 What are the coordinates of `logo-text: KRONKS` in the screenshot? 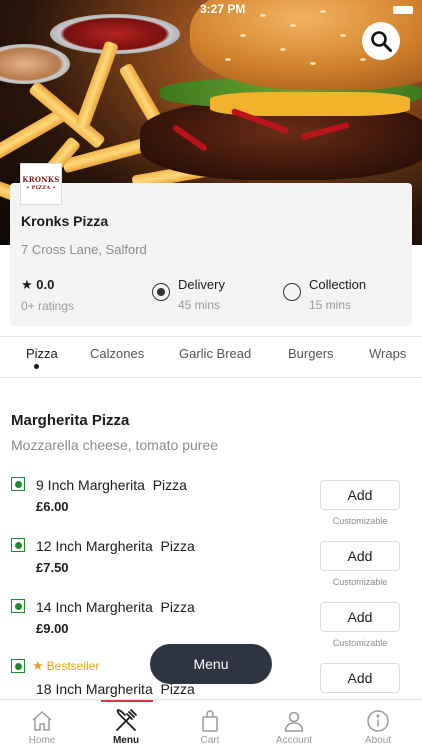 It's located at (41, 179).